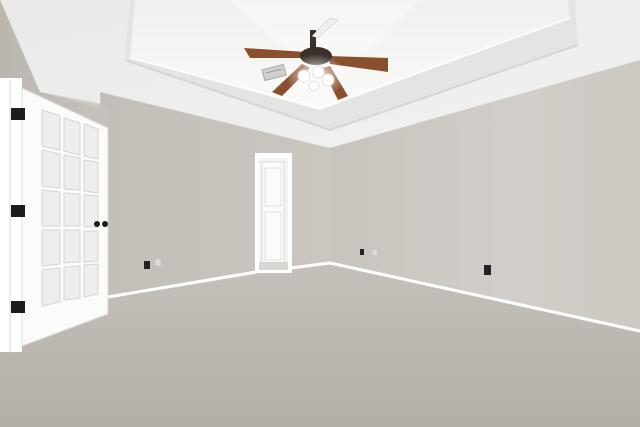 The height and width of the screenshot is (427, 640). Describe the element at coordinates (70, 208) in the screenshot. I see `french-door-glass` at that location.